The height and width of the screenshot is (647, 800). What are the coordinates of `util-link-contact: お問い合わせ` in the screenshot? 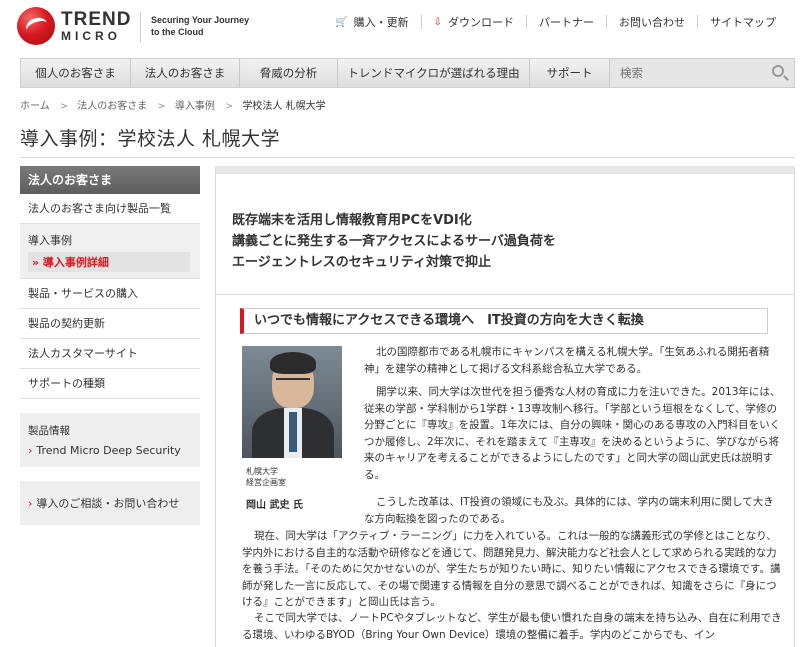 It's located at (651, 22).